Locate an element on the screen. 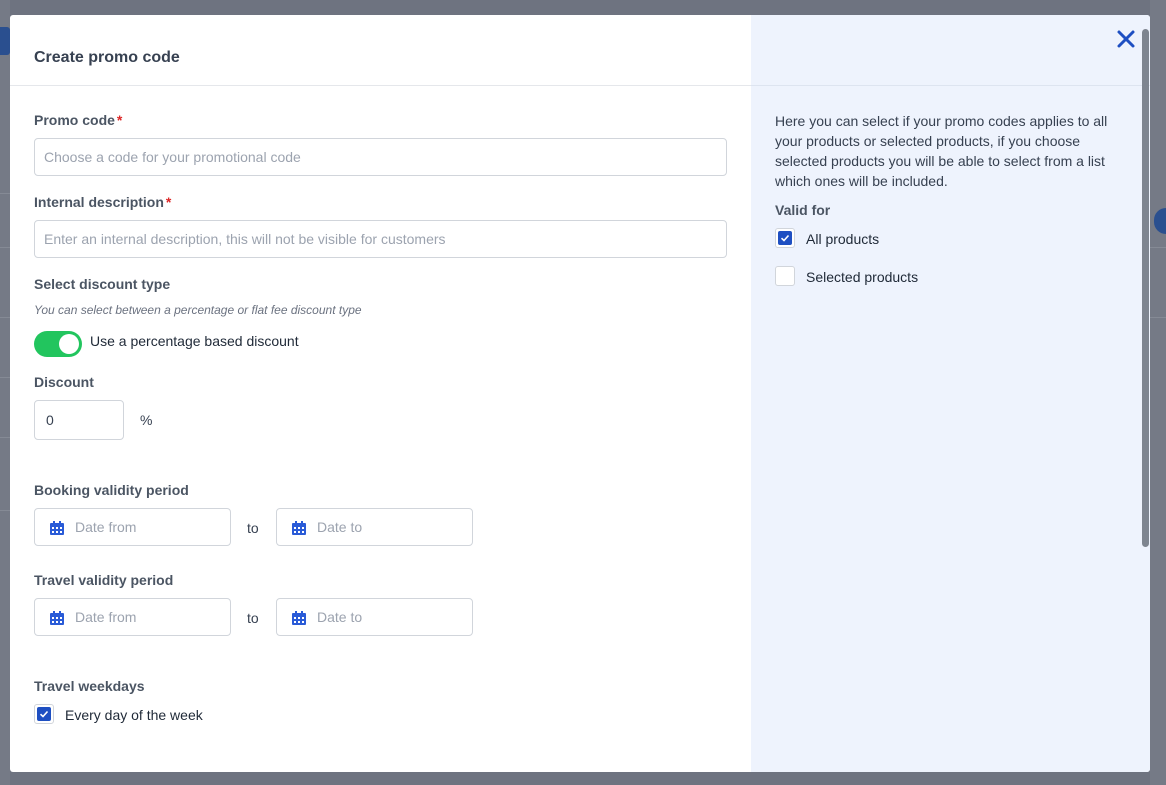 This screenshot has height=785, width=1166. all-products-label: All products is located at coordinates (843, 239).